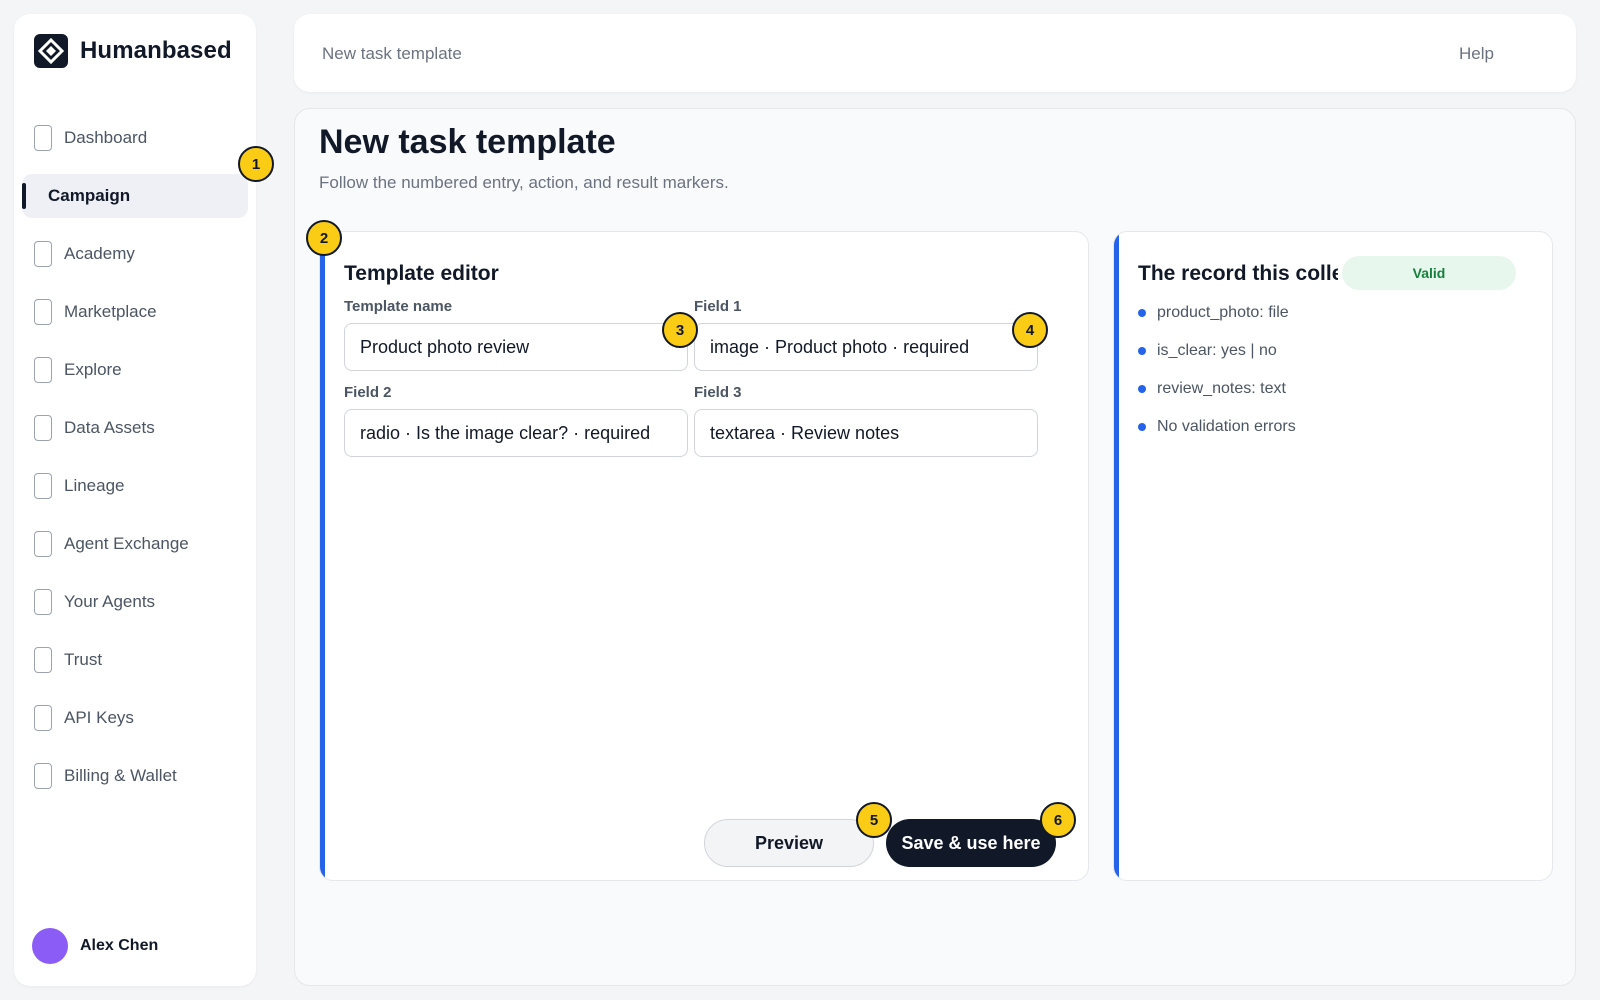 The width and height of the screenshot is (1600, 1000). Describe the element at coordinates (256, 164) in the screenshot. I see `step-marker-1: 1` at that location.